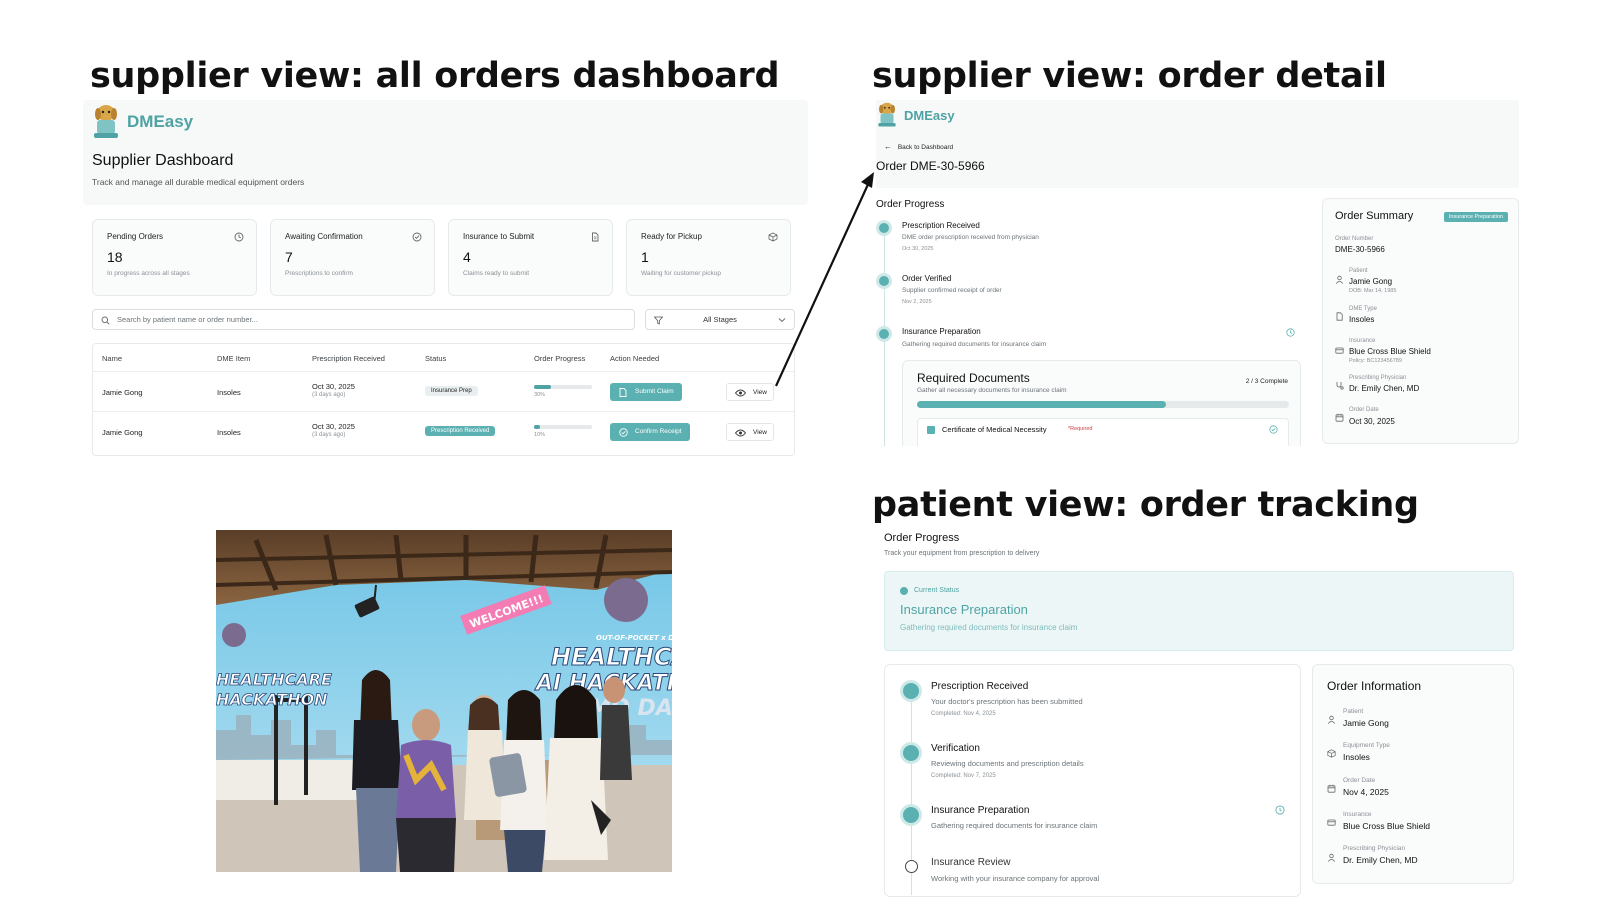 Image resolution: width=1600 pixels, height=900 pixels. Describe the element at coordinates (234, 358) in the screenshot. I see `column-header: DME Item` at that location.